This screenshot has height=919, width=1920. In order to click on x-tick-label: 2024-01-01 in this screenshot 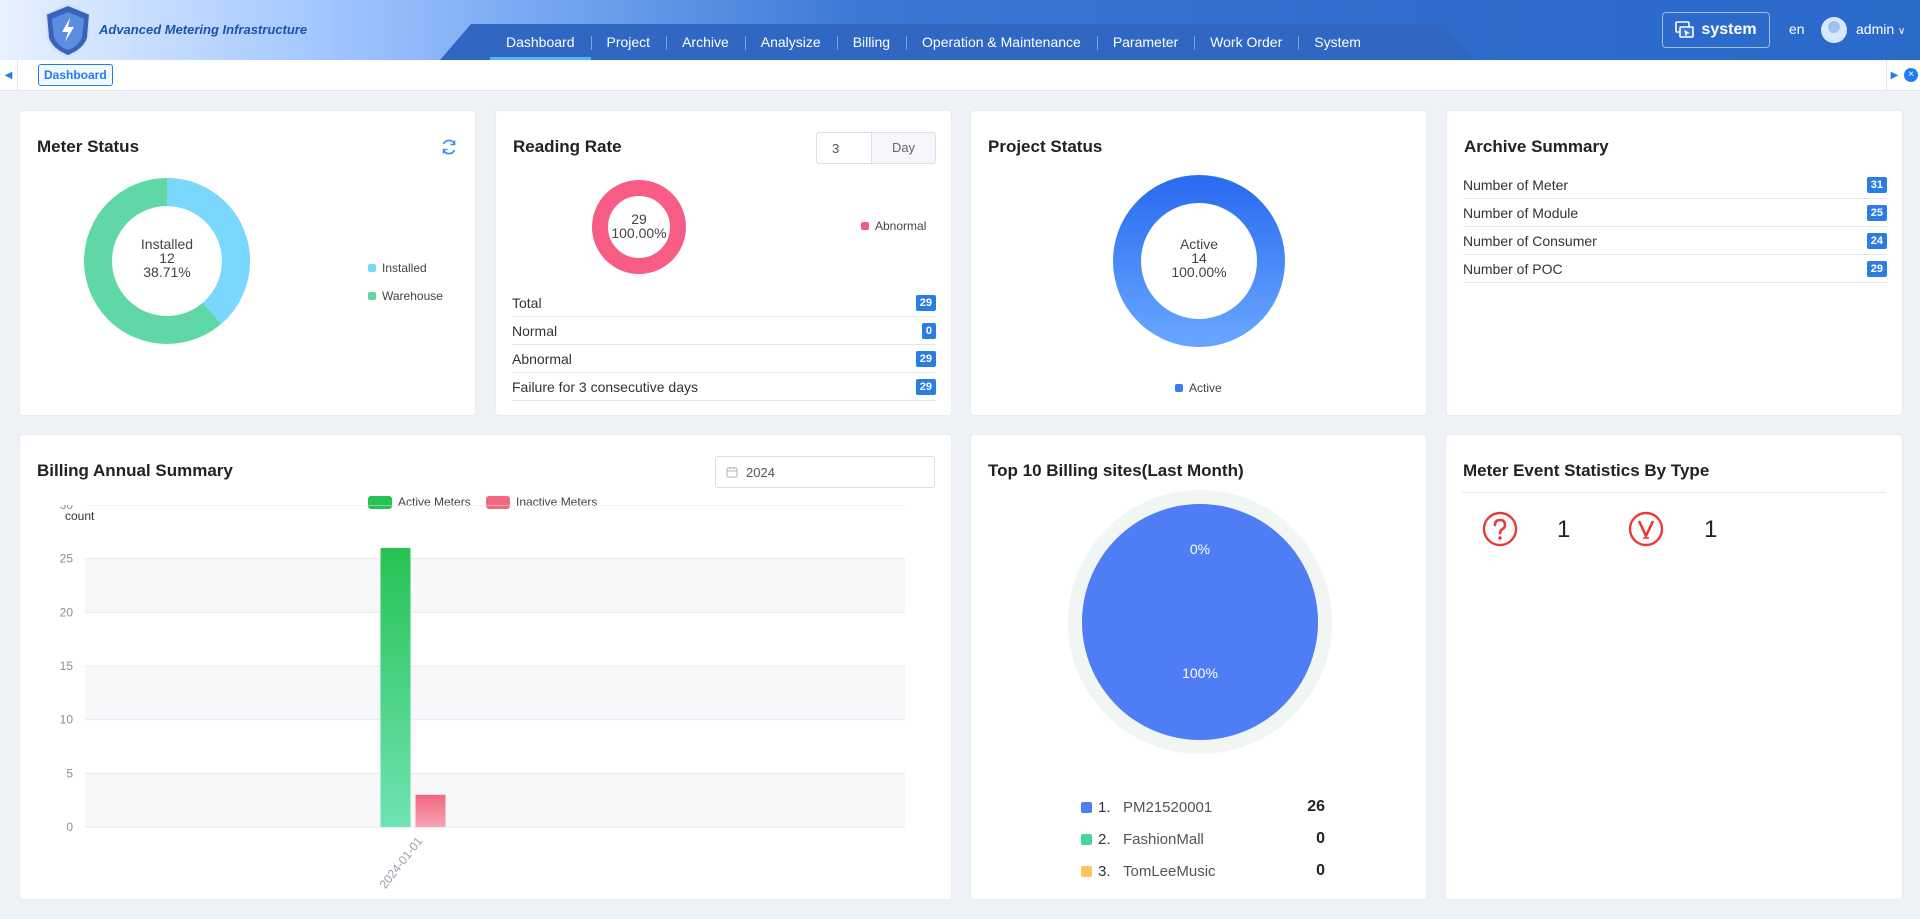, I will do `click(401, 862)`.